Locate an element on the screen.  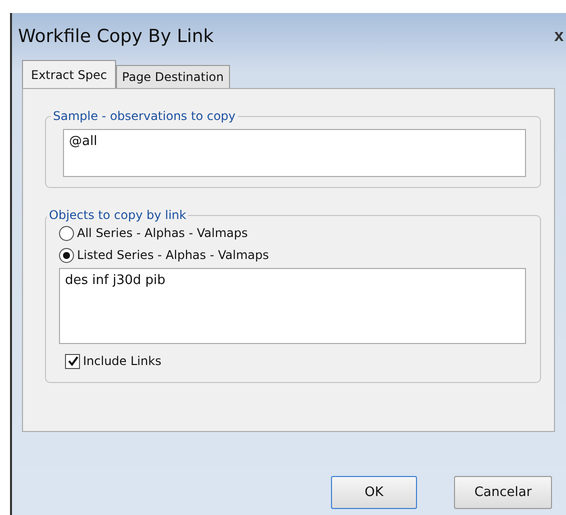
tab: Extract Spec is located at coordinates (69, 74).